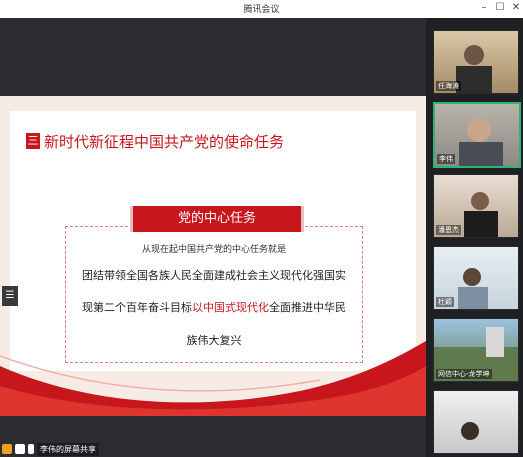 The width and height of the screenshot is (523, 457). What do you see at coordinates (68, 449) in the screenshot?
I see `share-label: 李伟的屏幕共享` at bounding box center [68, 449].